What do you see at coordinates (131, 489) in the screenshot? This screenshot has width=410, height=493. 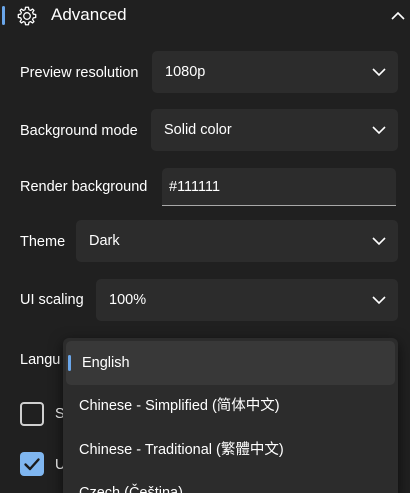 I see `option-label: Czech (Čeština)` at bounding box center [131, 489].